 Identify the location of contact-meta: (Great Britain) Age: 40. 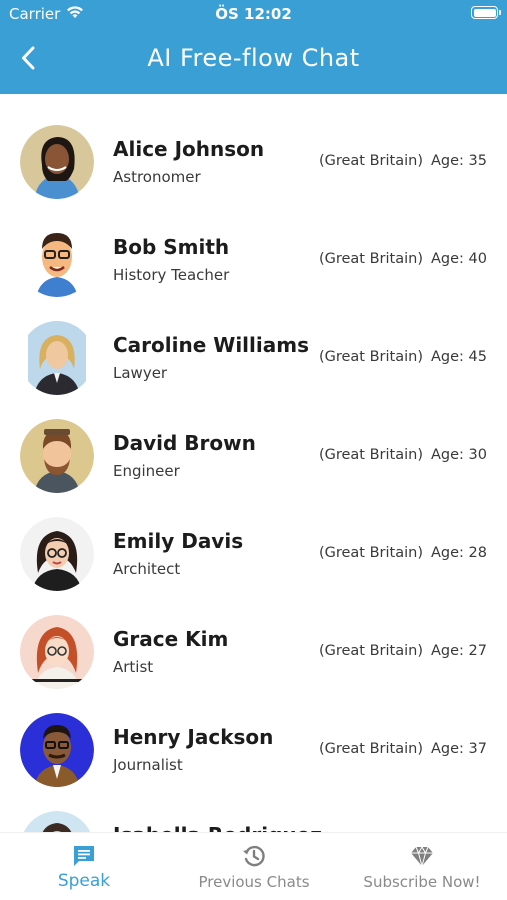
(403, 259).